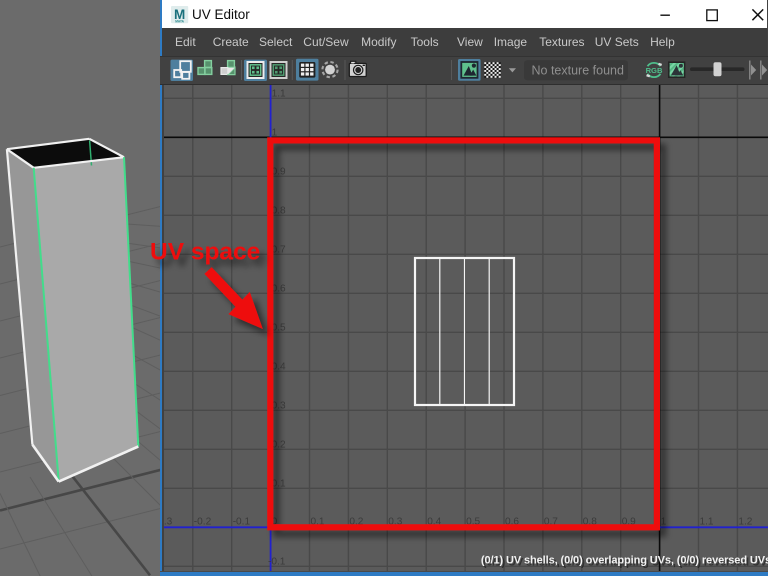 This screenshot has width=768, height=576. What do you see at coordinates (745, 521) in the screenshot?
I see `svg-text: 1.2` at bounding box center [745, 521].